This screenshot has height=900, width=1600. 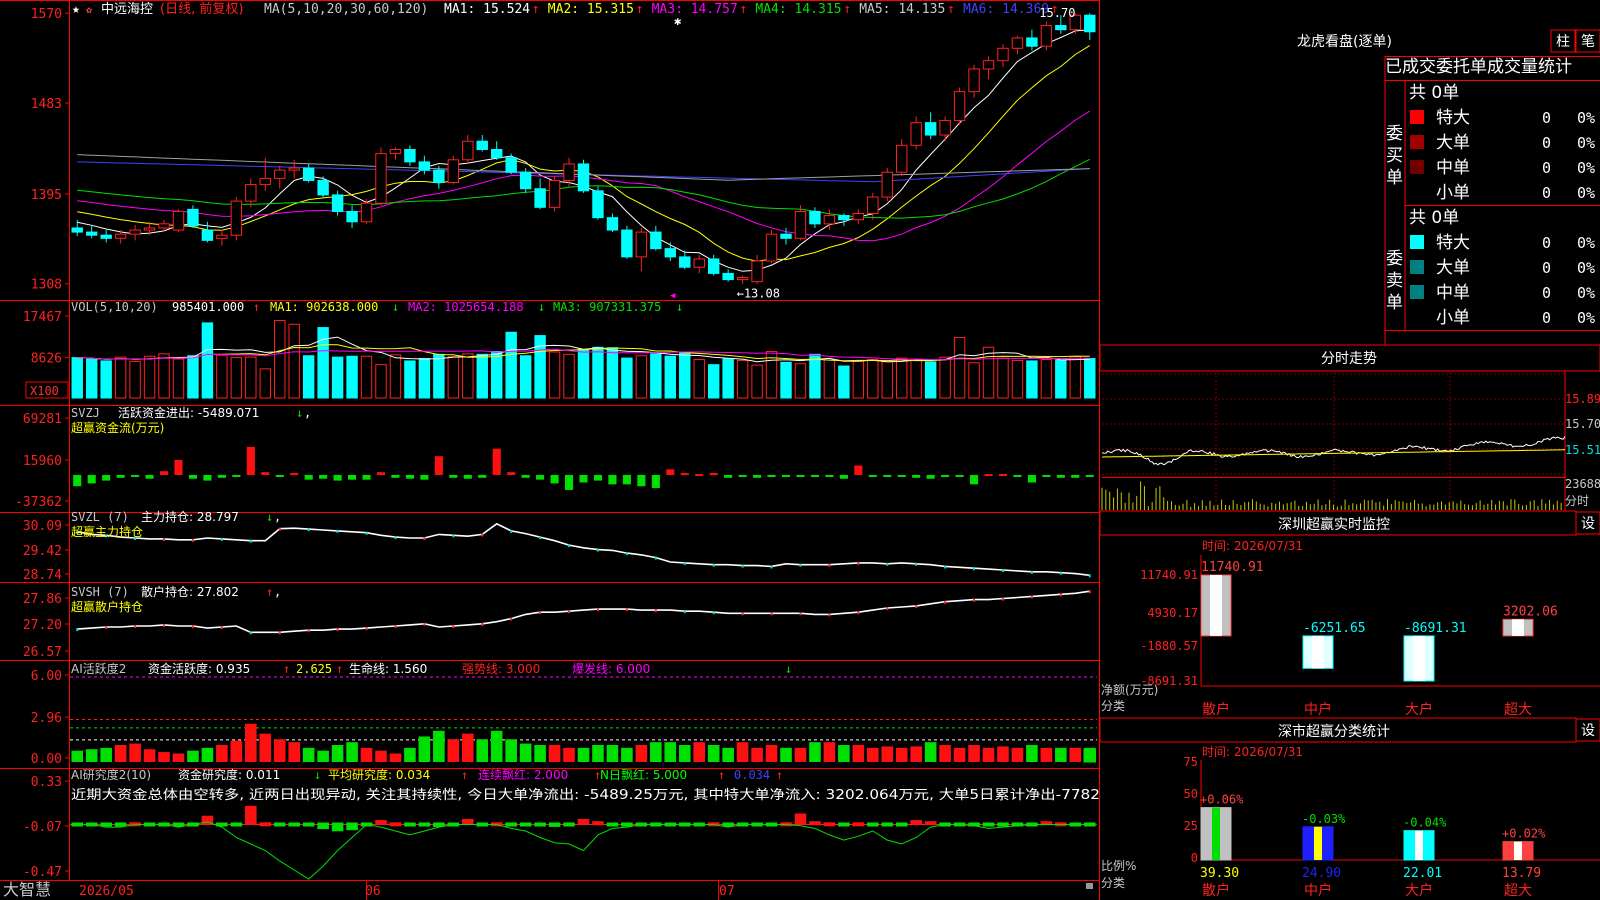 What do you see at coordinates (1216, 709) in the screenshot?
I see `bar-category-label: 散户` at bounding box center [1216, 709].